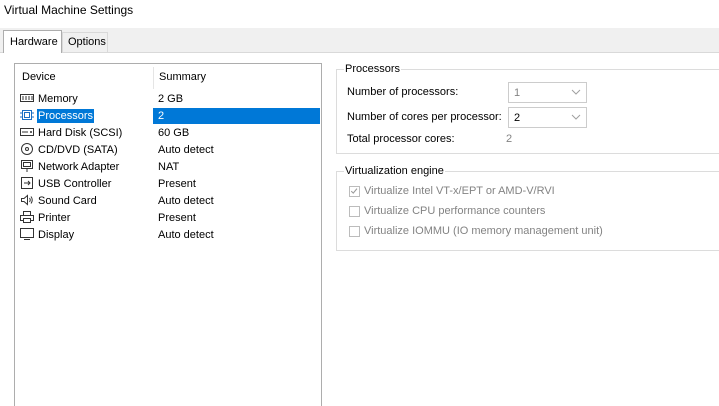 This screenshot has width=719, height=406. What do you see at coordinates (27, 183) in the screenshot?
I see `usb-controller-icon` at bounding box center [27, 183].